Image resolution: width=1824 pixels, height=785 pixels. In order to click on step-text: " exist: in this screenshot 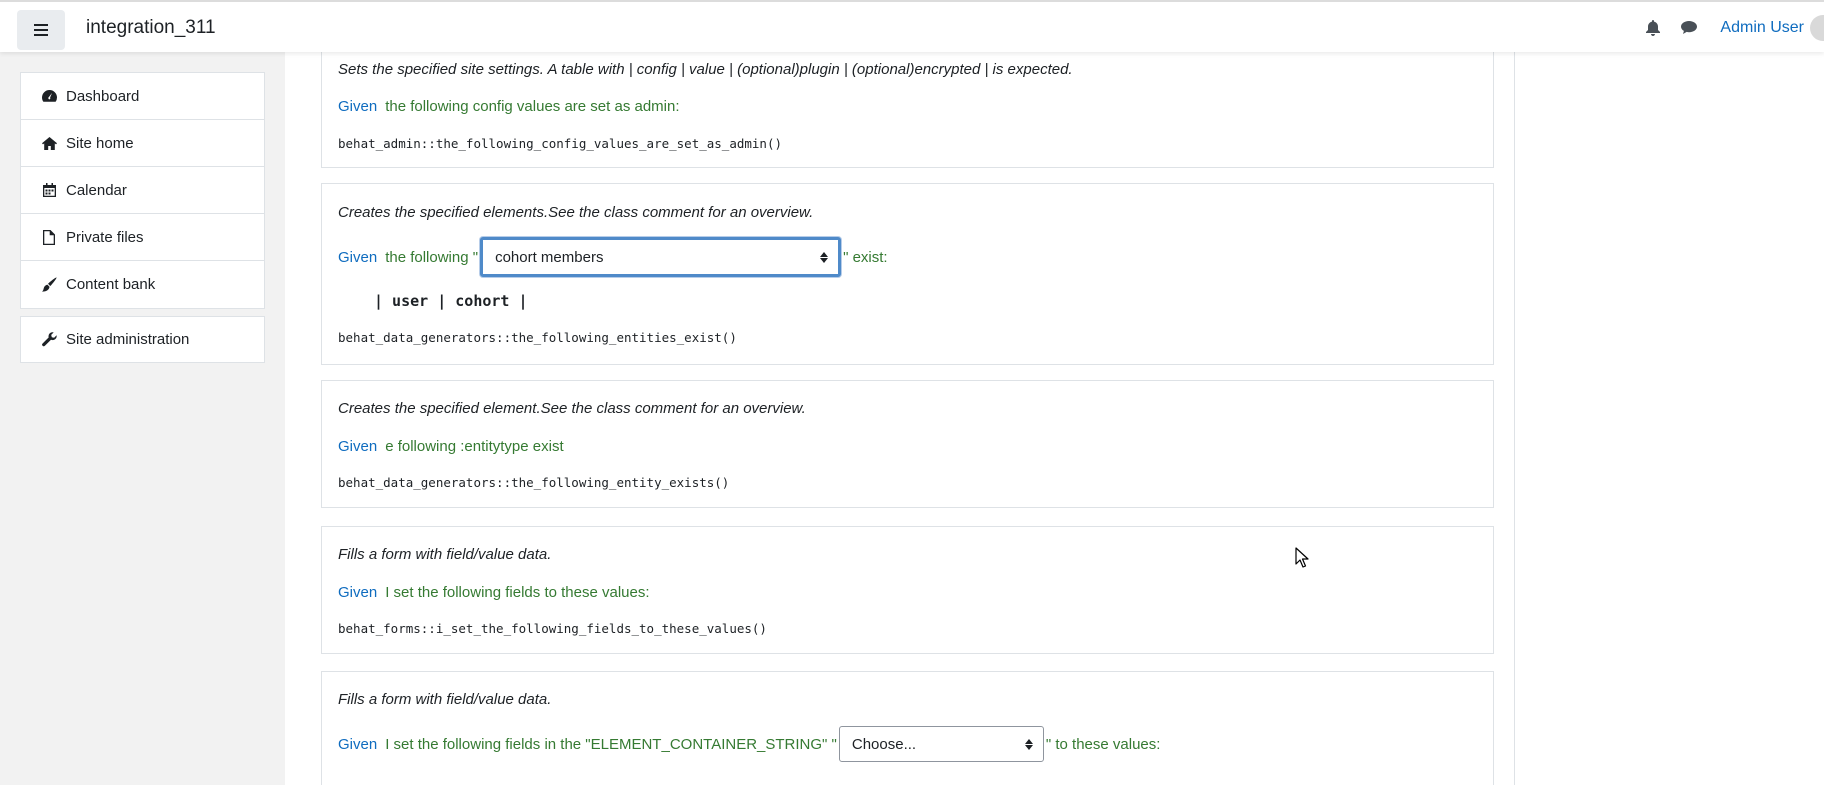, I will do `click(865, 257)`.